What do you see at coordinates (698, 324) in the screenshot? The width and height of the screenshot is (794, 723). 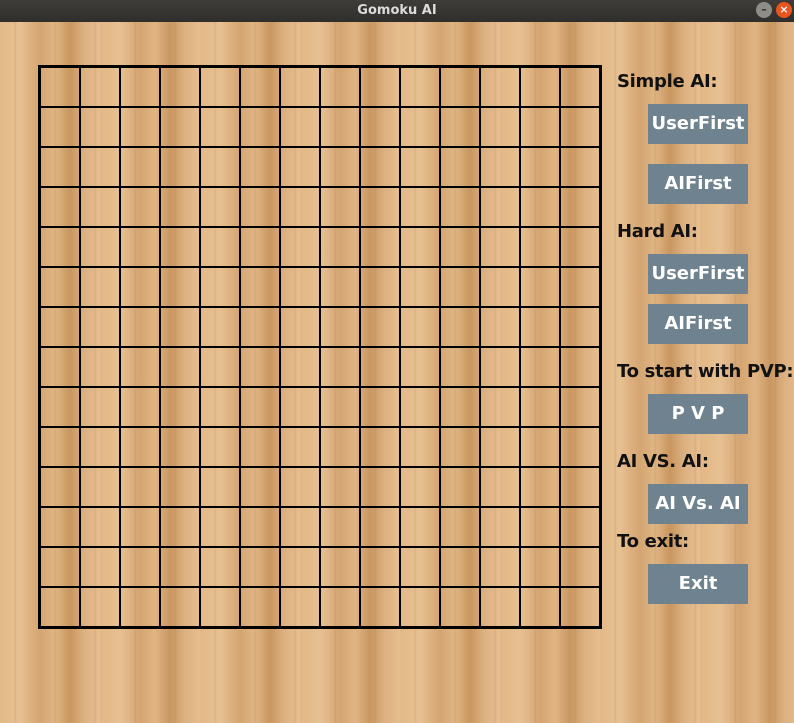 I see `hard-ai-ai-first-button: AIFirst` at bounding box center [698, 324].